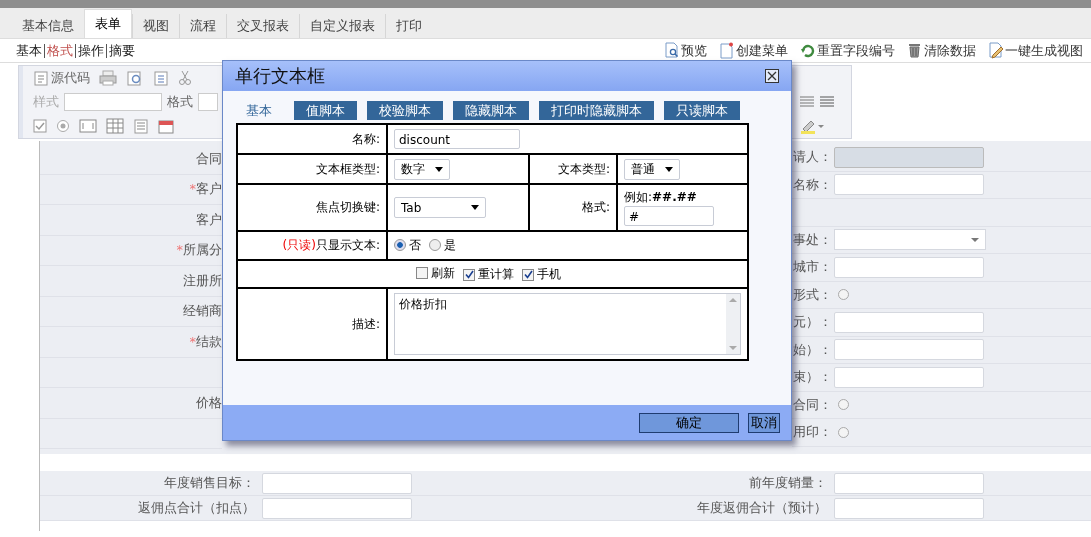 The image size is (1091, 537). I want to click on field-label: 经销商, so click(202, 311).